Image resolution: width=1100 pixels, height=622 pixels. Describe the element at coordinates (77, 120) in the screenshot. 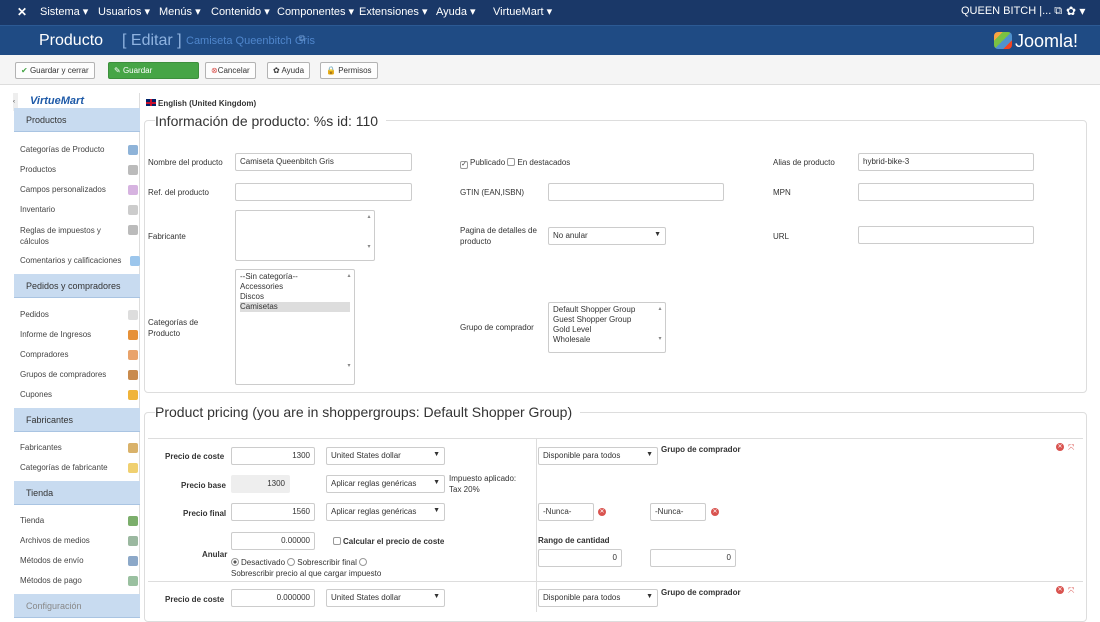

I see `sidebar-section-productos: Productos` at that location.